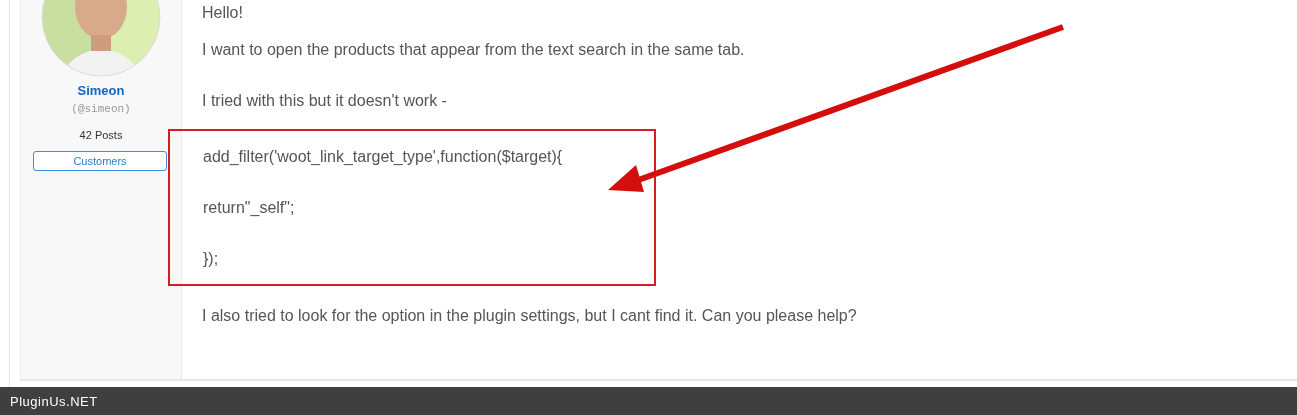 The height and width of the screenshot is (415, 1297). What do you see at coordinates (529, 316) in the screenshot?
I see `post-text: I also tried to look for the option in the plugin settings, but I cant find it. Can you please help?` at bounding box center [529, 316].